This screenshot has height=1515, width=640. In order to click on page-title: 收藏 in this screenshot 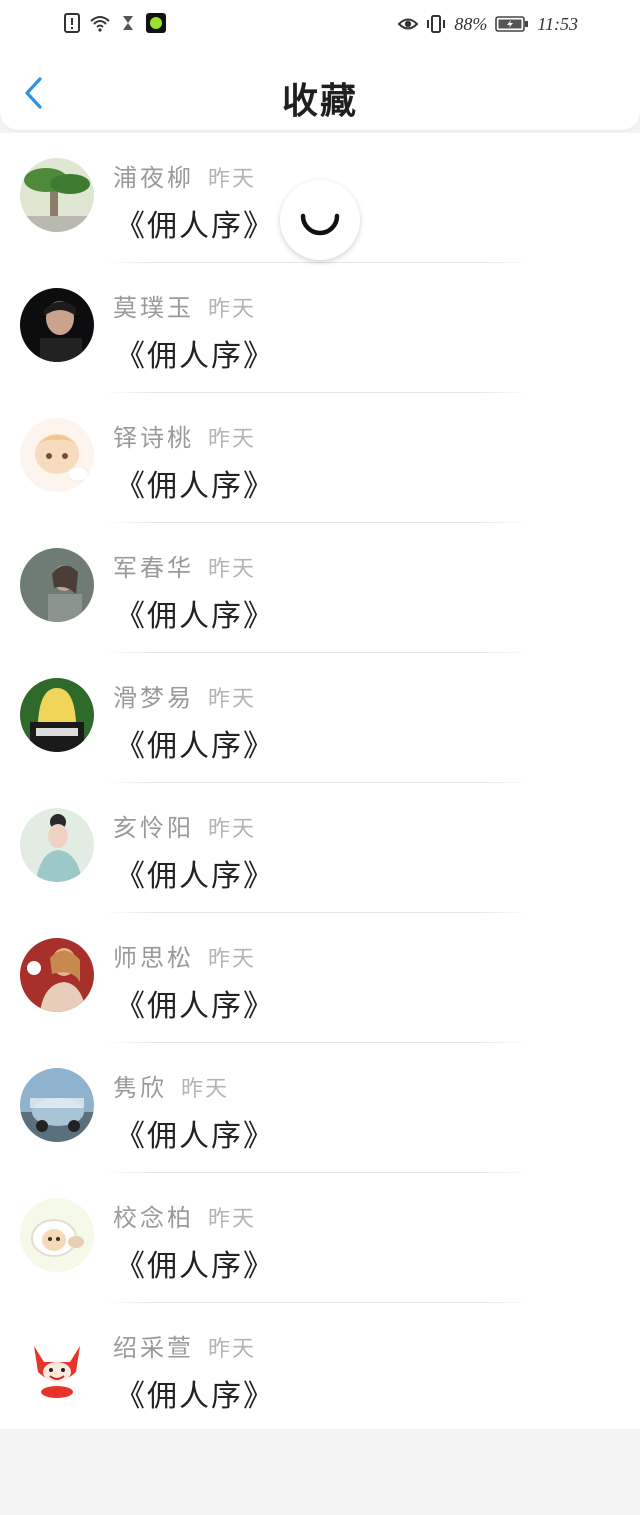, I will do `click(319, 101)`.